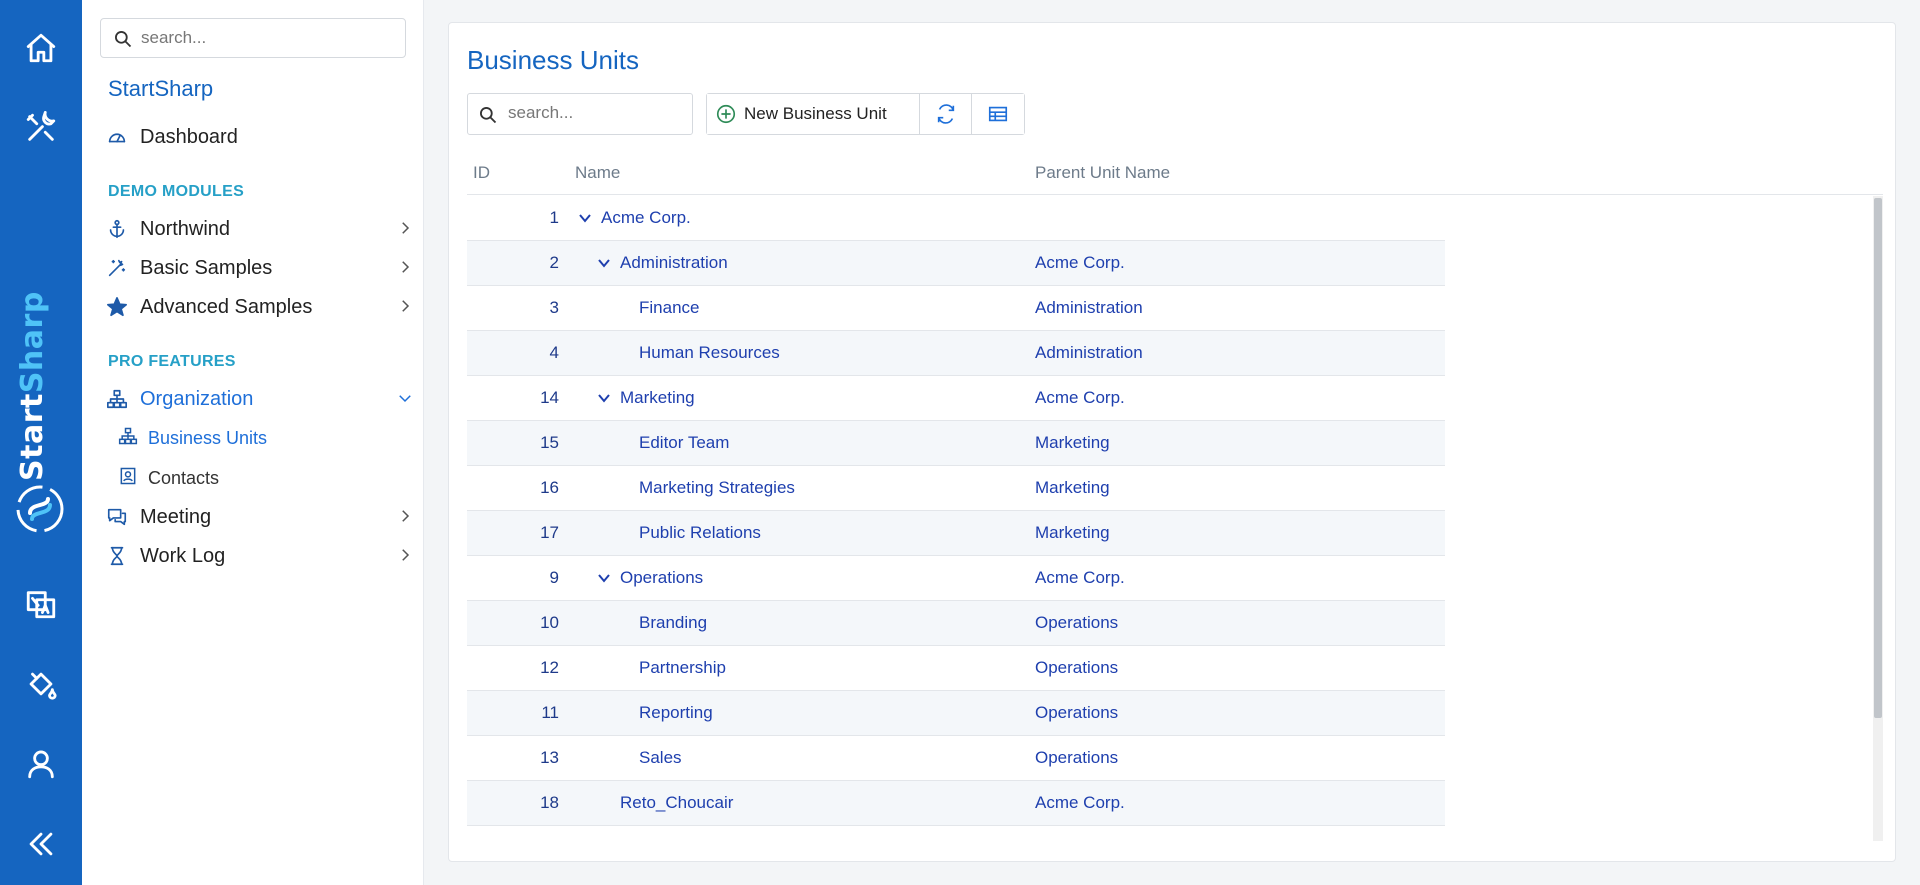 The height and width of the screenshot is (885, 1920). Describe the element at coordinates (549, 487) in the screenshot. I see `cell-id: 16` at that location.